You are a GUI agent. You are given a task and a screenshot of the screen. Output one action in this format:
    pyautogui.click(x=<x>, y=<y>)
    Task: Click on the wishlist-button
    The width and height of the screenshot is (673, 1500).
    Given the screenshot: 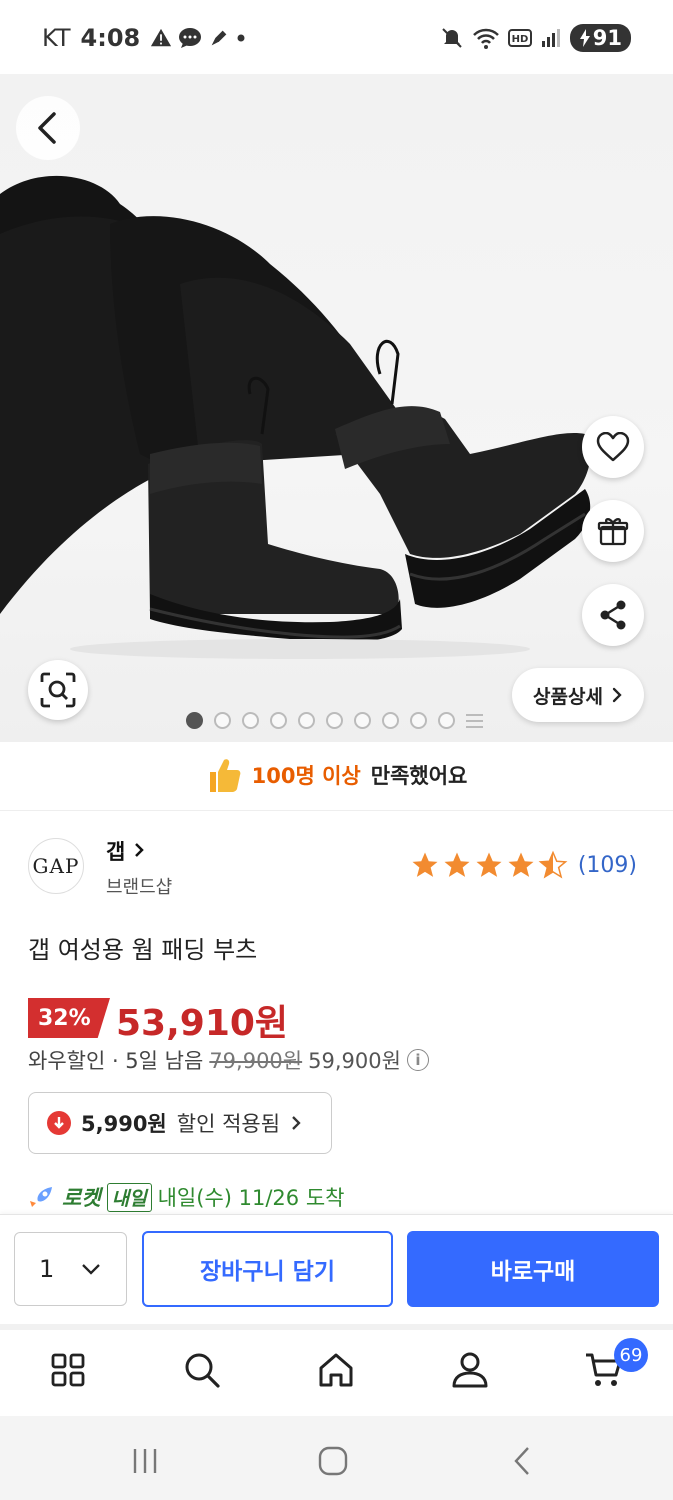 What is the action you would take?
    pyautogui.click(x=613, y=447)
    